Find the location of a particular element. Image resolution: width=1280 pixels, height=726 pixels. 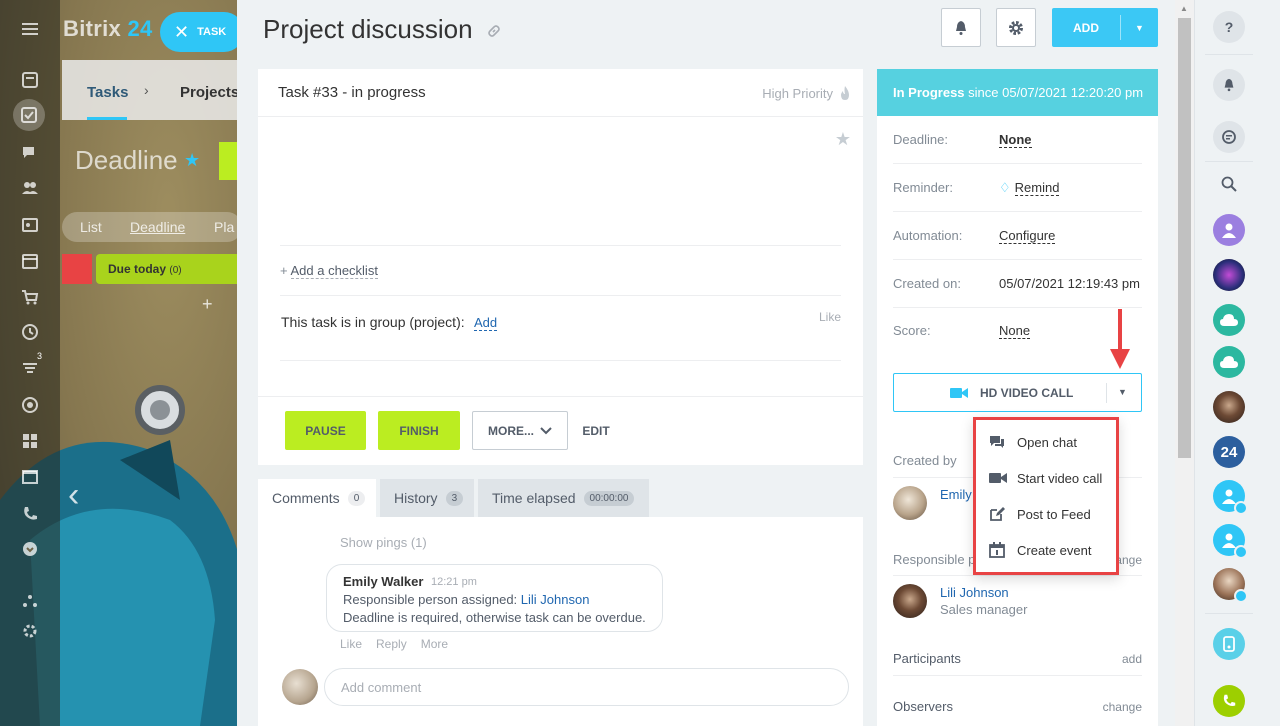

flame-icon is located at coordinates (845, 93).